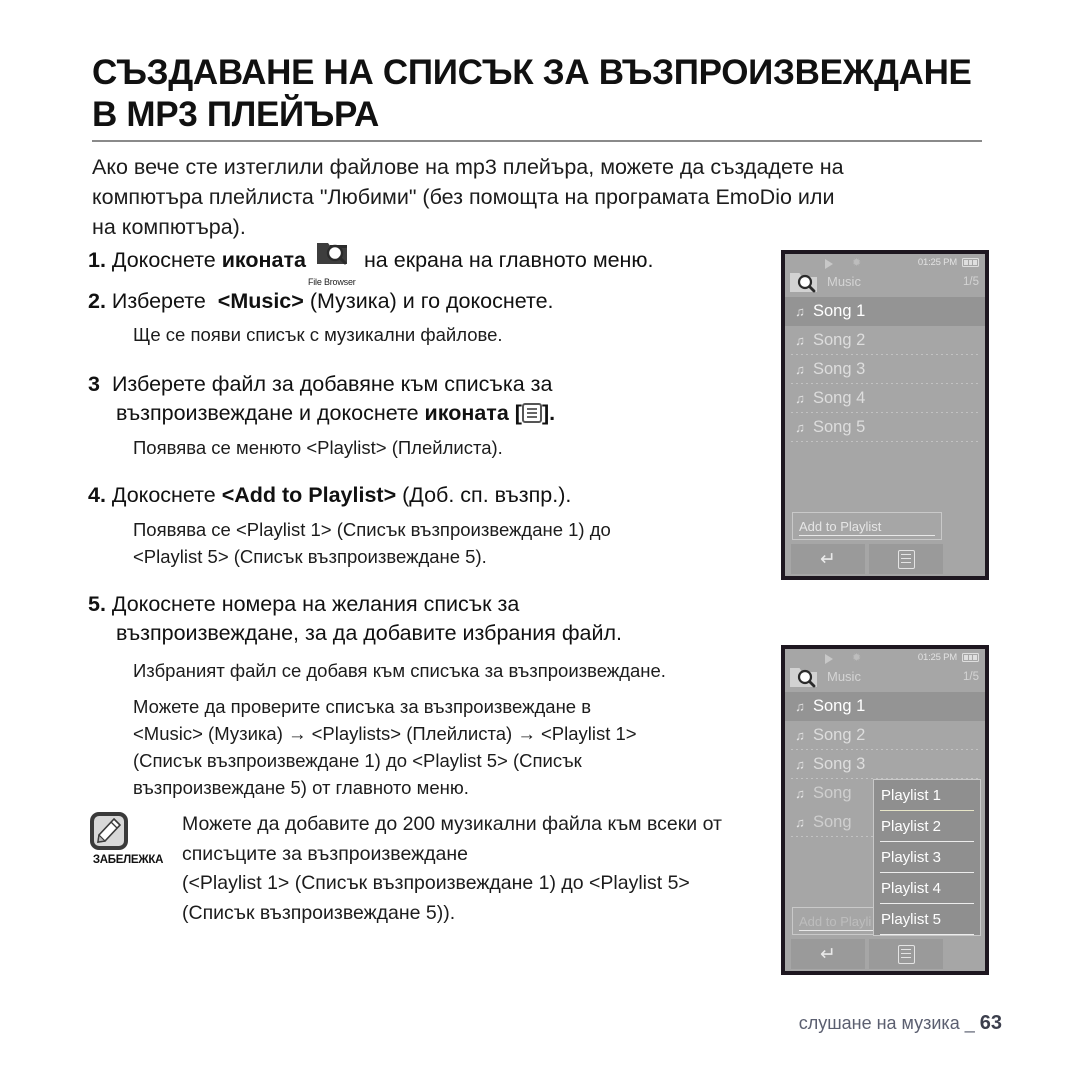 Image resolution: width=1080 pixels, height=1080 pixels. What do you see at coordinates (990, 1023) in the screenshot?
I see `footer-page-number: 63` at bounding box center [990, 1023].